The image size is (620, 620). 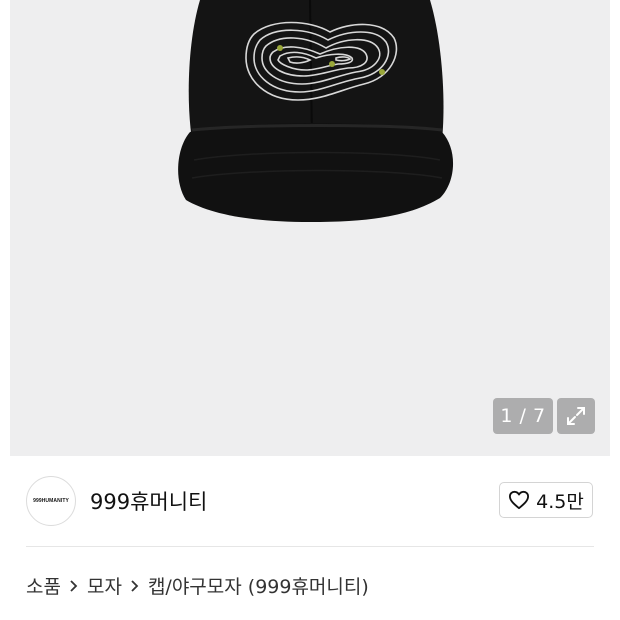 I want to click on expand-arrows-icon, so click(x=576, y=416).